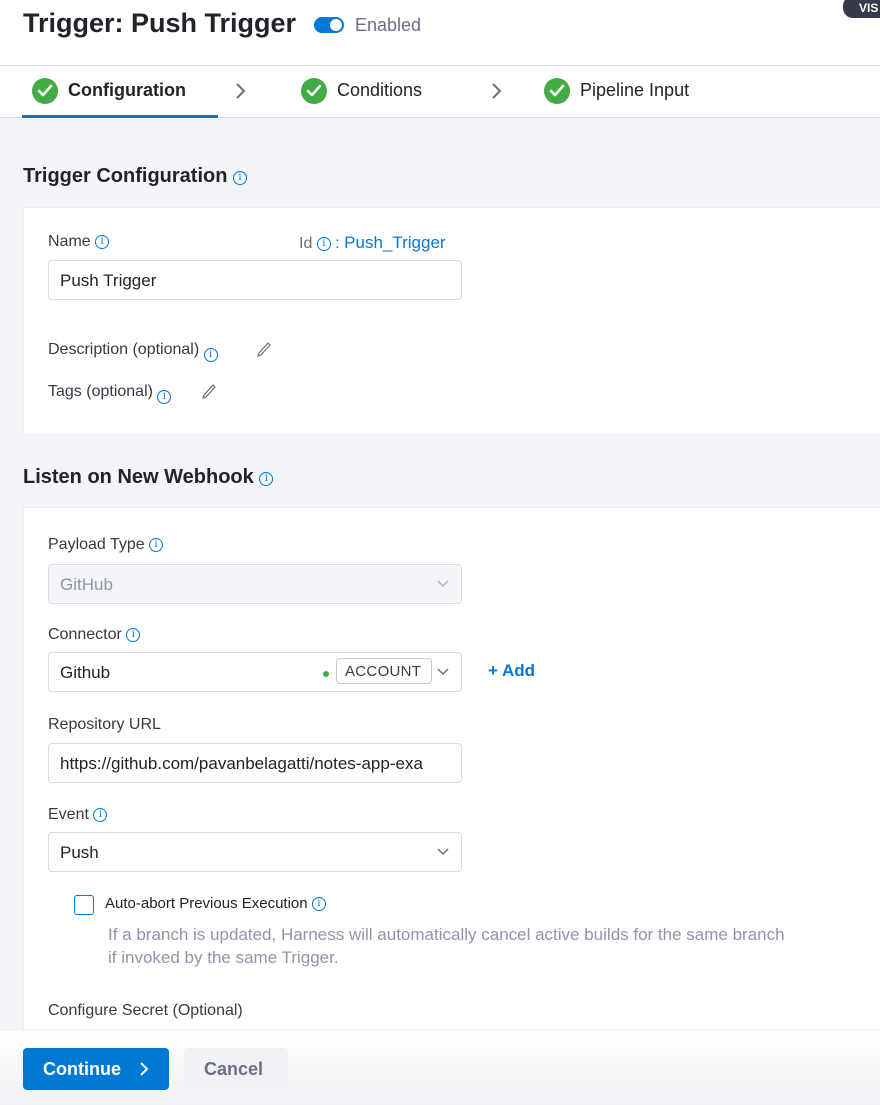 The height and width of the screenshot is (1105, 880). Describe the element at coordinates (236, 1069) in the screenshot. I see `cancel-button: Cancel` at that location.